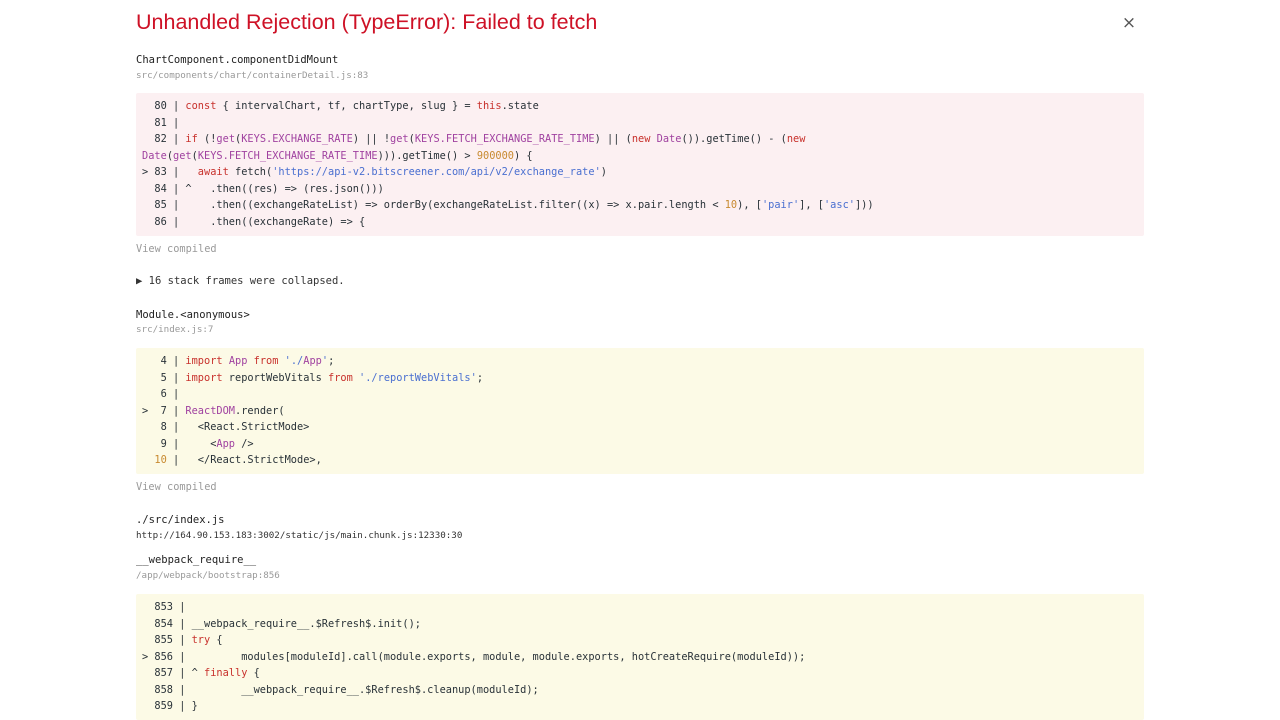 This screenshot has width=1280, height=720. Describe the element at coordinates (238, 361) in the screenshot. I see `code-line: 4 | import App from './App';` at that location.